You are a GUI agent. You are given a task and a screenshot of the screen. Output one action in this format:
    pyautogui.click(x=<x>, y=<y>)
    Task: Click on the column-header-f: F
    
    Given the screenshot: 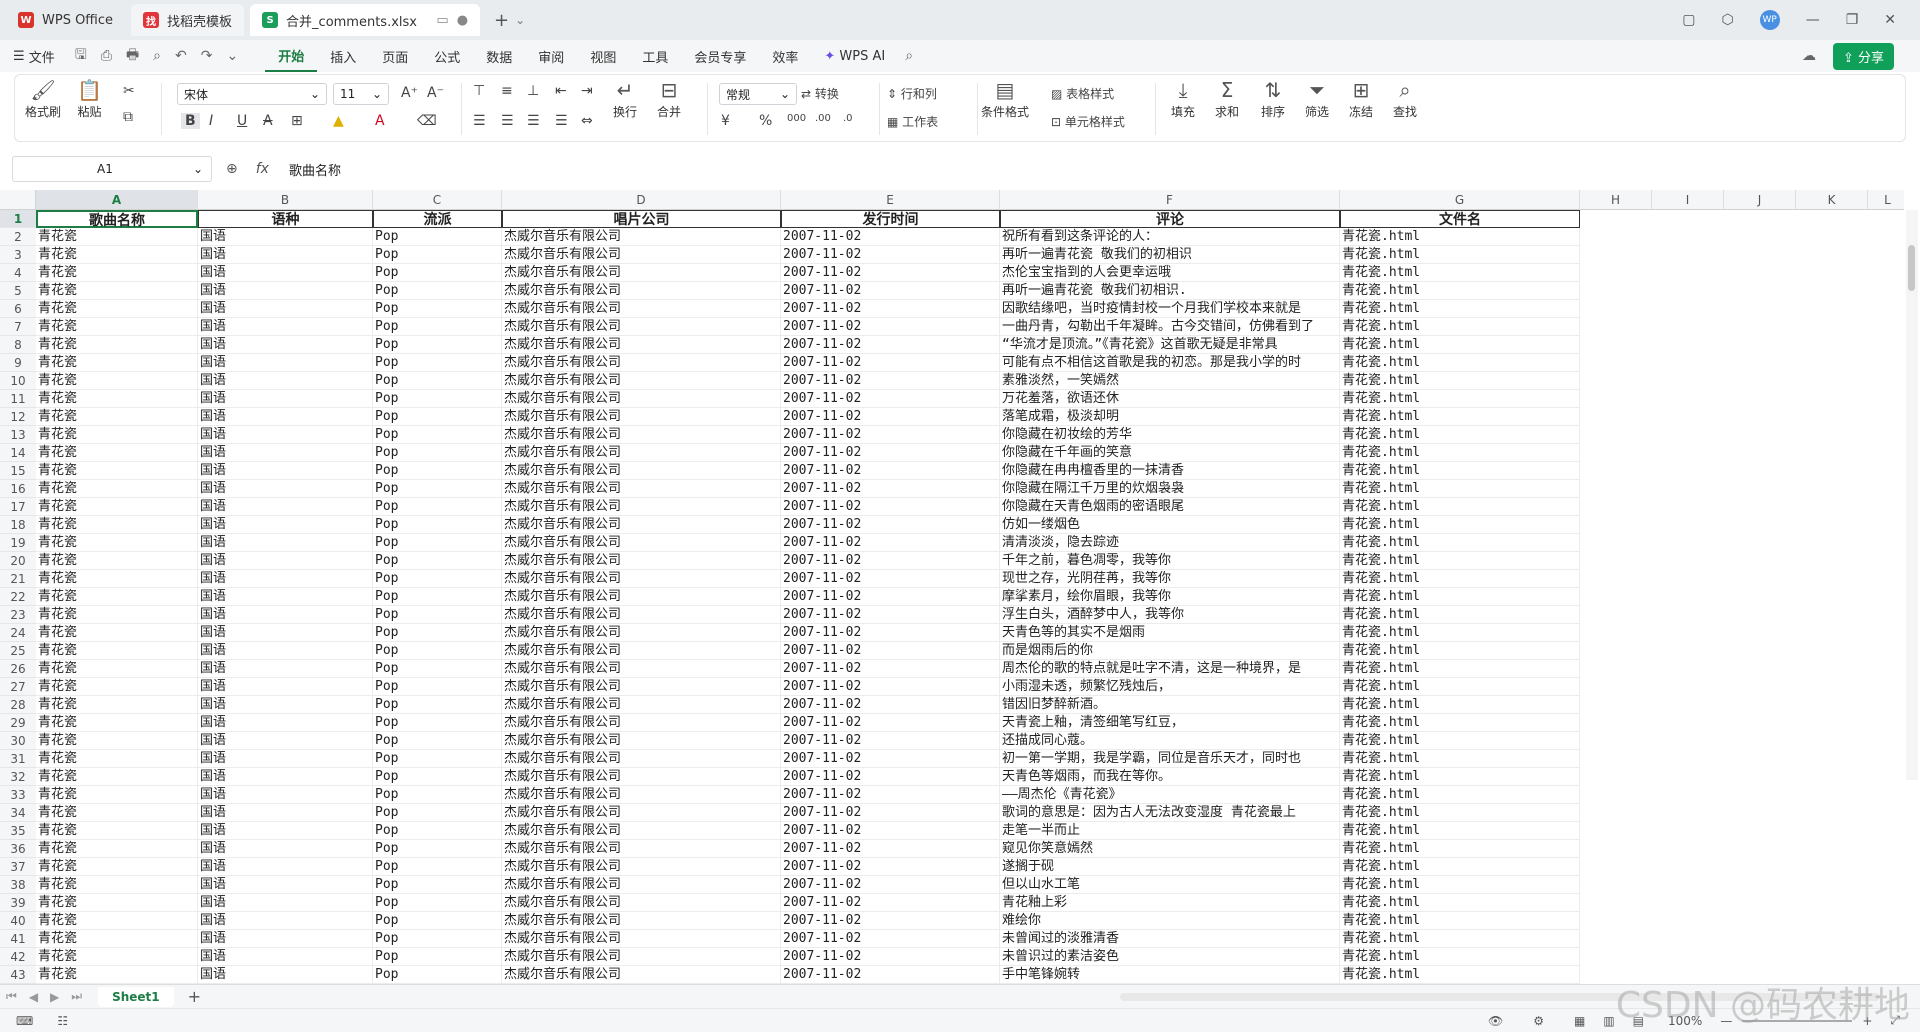 What is the action you would take?
    pyautogui.click(x=1170, y=200)
    